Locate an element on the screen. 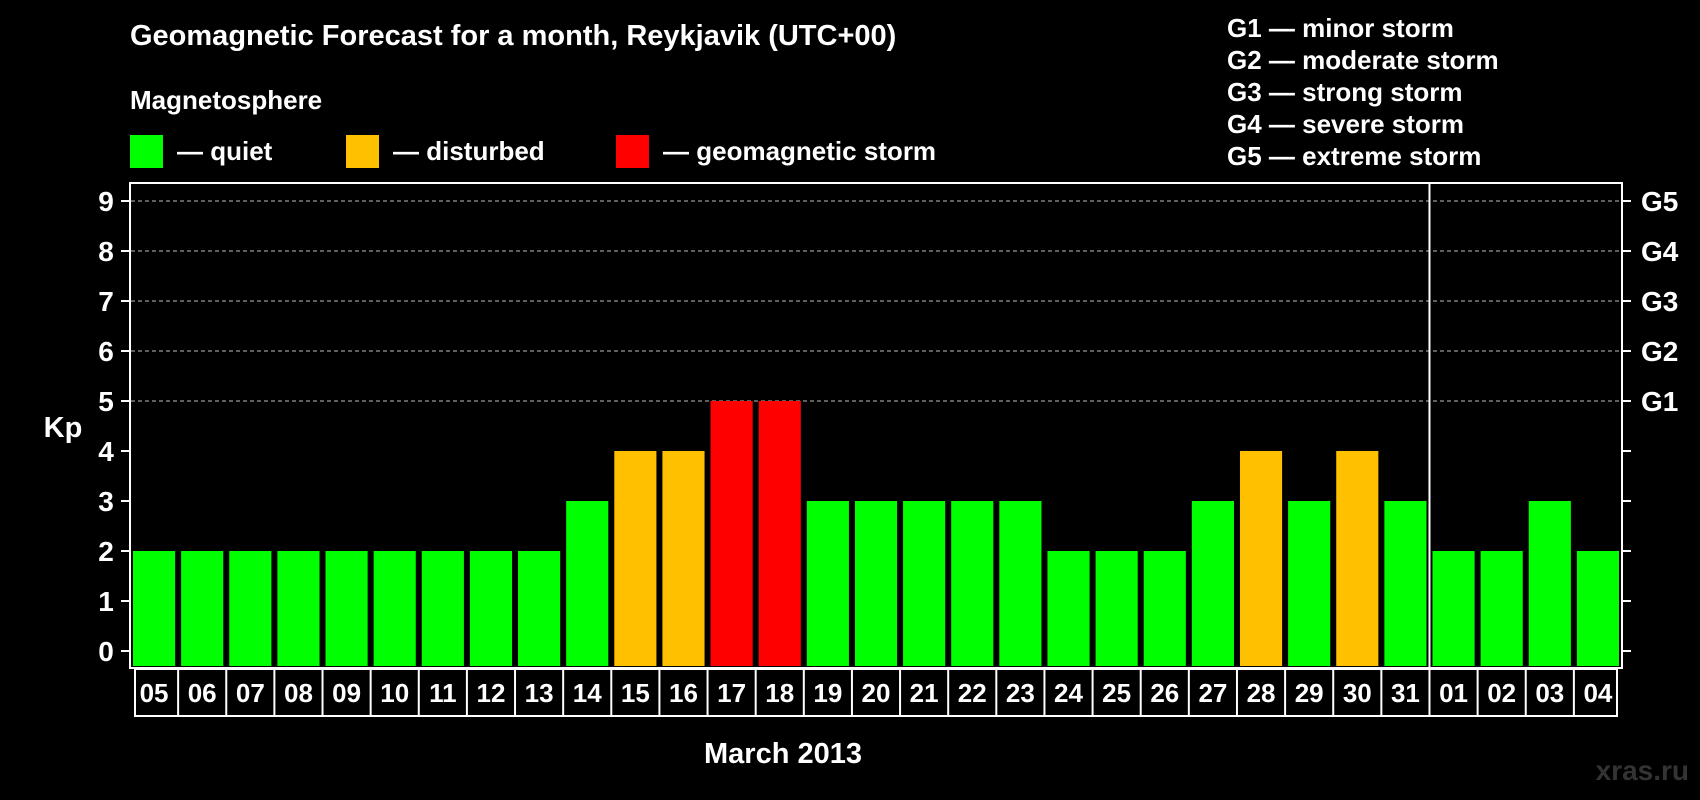 This screenshot has height=800, width=1700. date-label-09: 09 is located at coordinates (346, 693).